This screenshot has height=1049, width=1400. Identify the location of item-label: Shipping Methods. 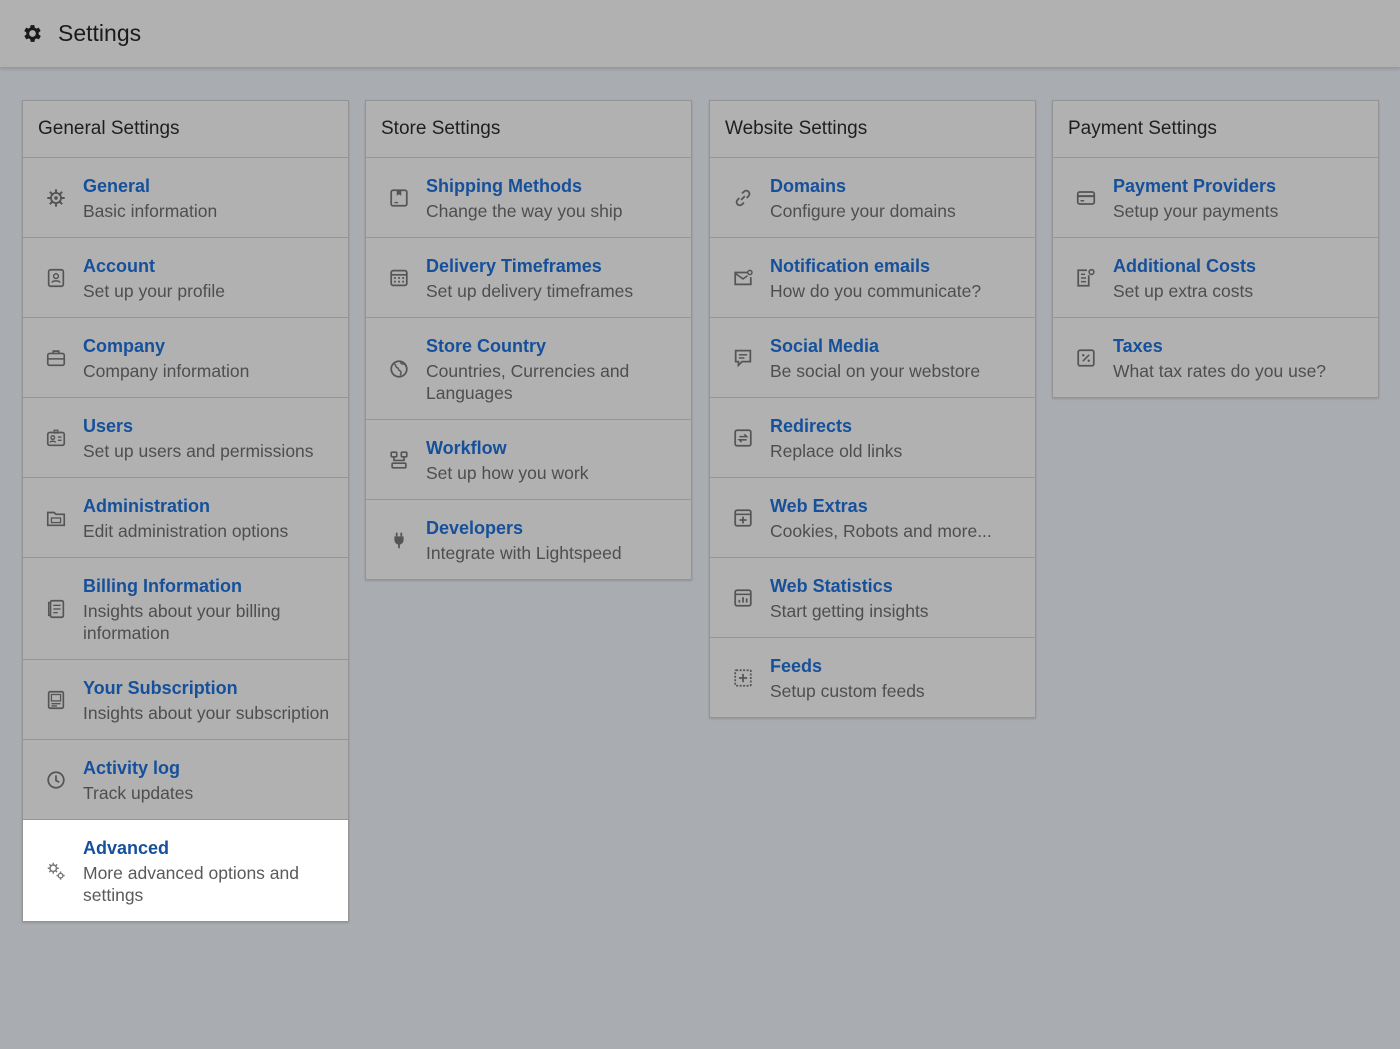
(504, 186).